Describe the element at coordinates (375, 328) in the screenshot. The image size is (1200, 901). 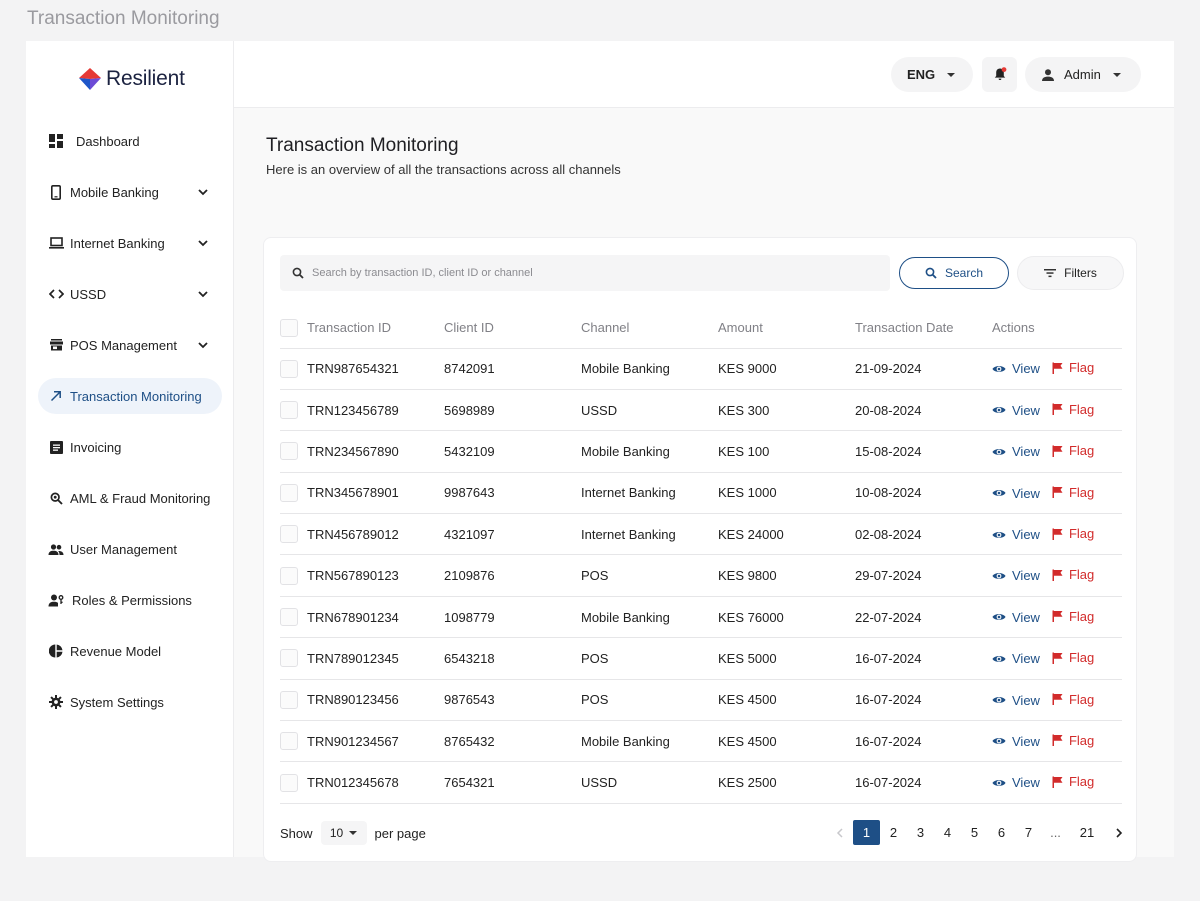
I see `column-header: Transaction ID` at that location.